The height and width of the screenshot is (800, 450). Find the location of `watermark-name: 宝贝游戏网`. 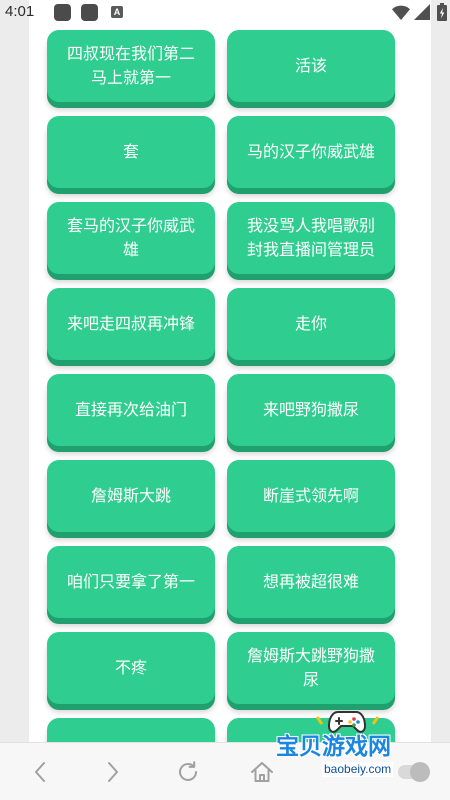

watermark-name: 宝贝游戏网 is located at coordinates (333, 747).